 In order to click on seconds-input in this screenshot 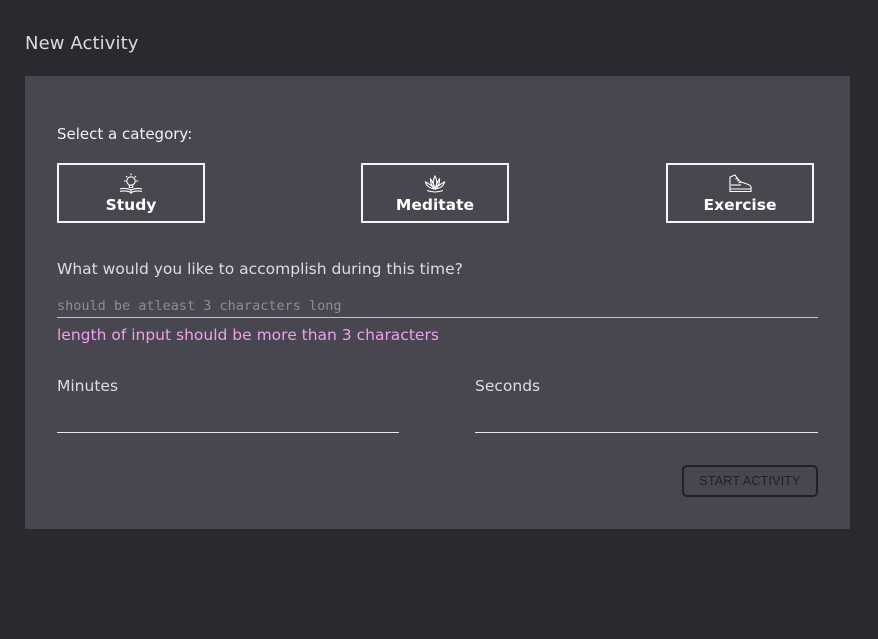, I will do `click(646, 419)`.